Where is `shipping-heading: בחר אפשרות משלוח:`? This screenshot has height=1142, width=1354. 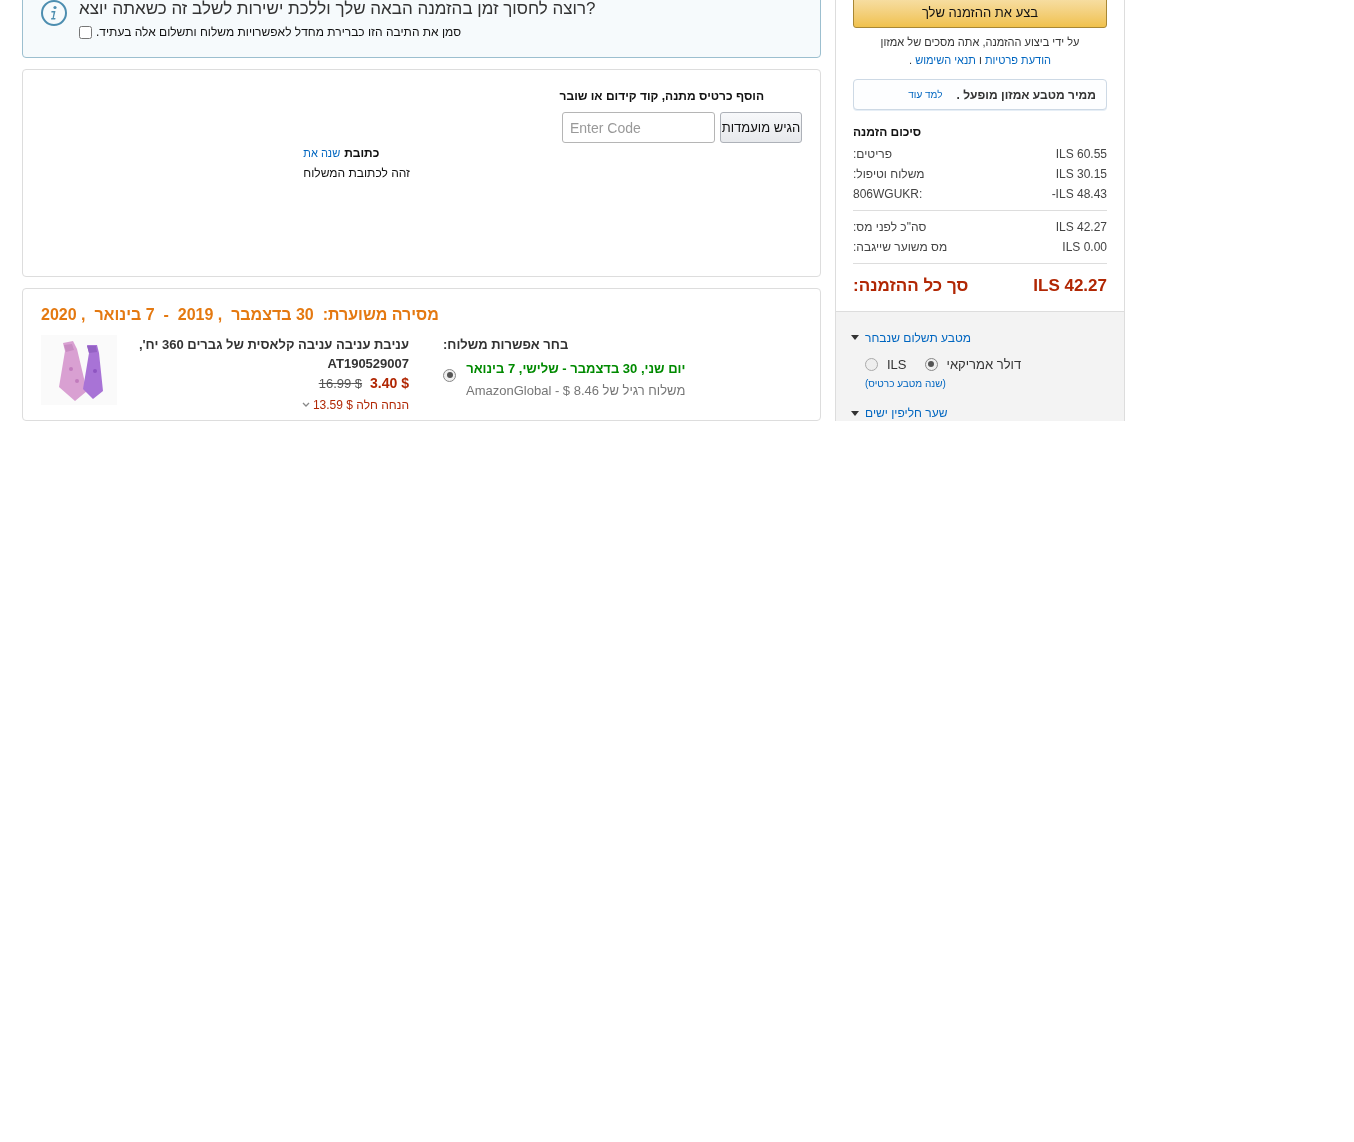 shipping-heading: בחר אפשרות משלוח: is located at coordinates (506, 344).